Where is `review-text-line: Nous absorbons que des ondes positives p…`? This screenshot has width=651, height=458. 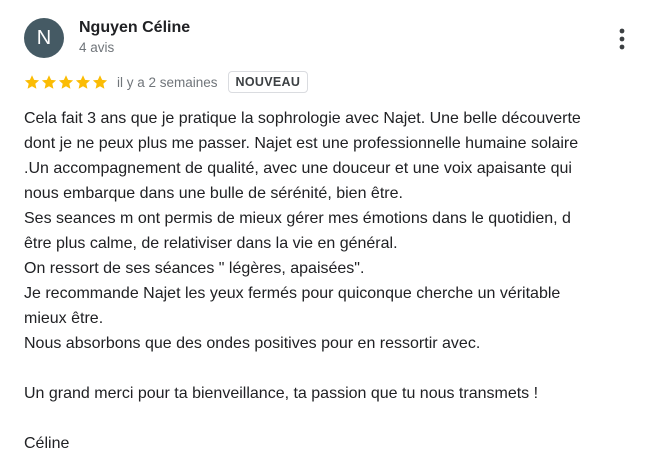
review-text-line: Nous absorbons que des ondes positives p… is located at coordinates (252, 343).